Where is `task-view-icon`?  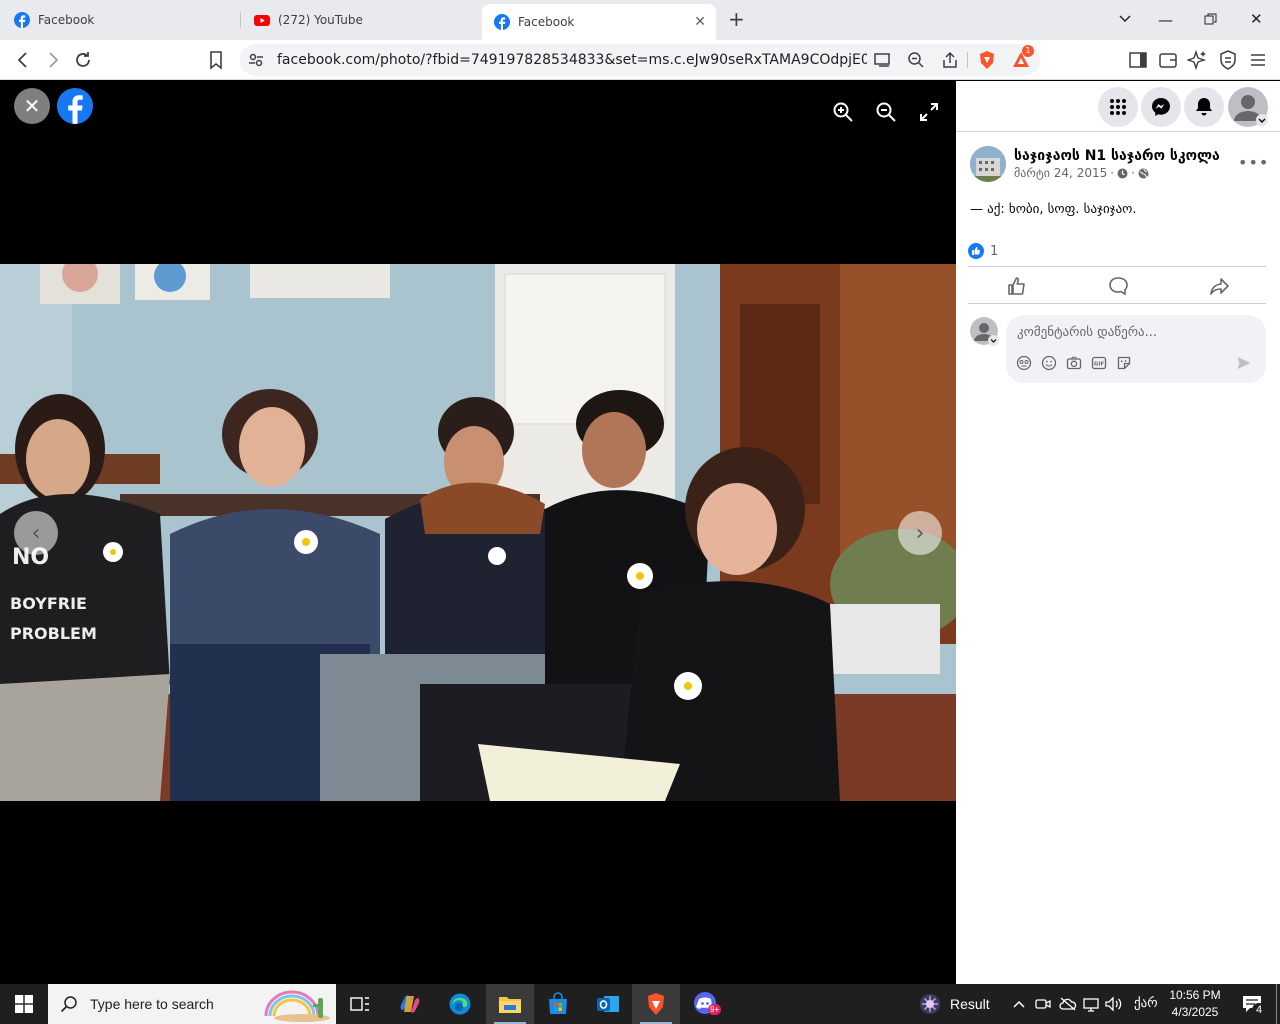
task-view-icon is located at coordinates (359, 1004).